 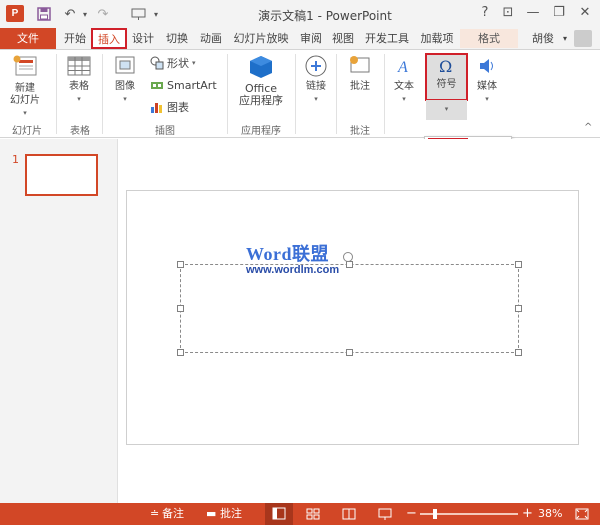 What do you see at coordinates (325, 16) in the screenshot?
I see `window-title: 演示文稿1 - PowerPoint` at bounding box center [325, 16].